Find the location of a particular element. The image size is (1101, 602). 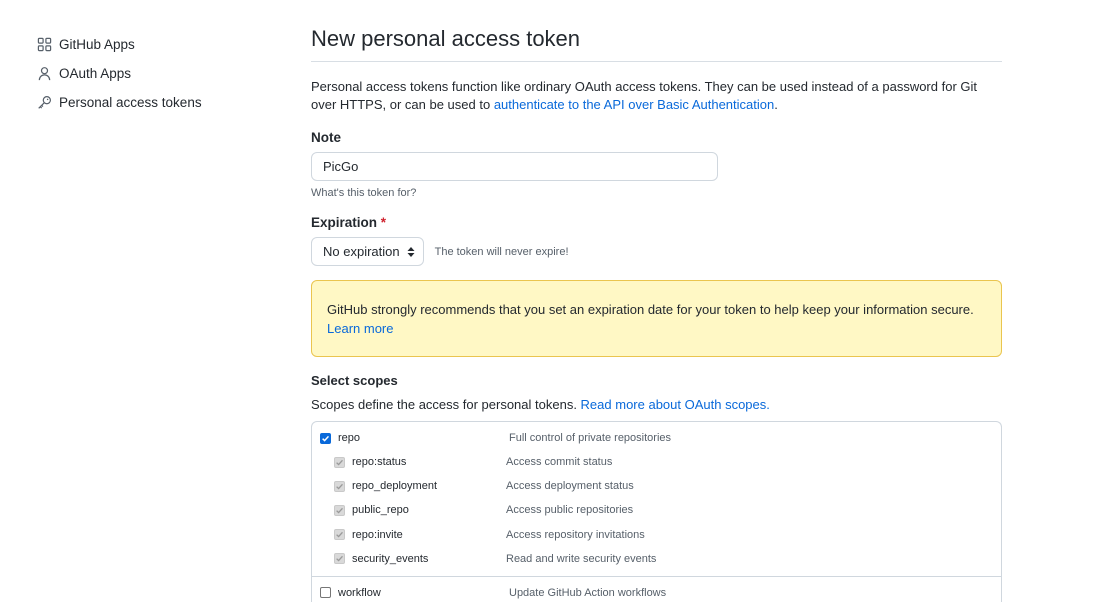

scope-row-repo-deployment: repo_deployment Access deployment status is located at coordinates (656, 486).